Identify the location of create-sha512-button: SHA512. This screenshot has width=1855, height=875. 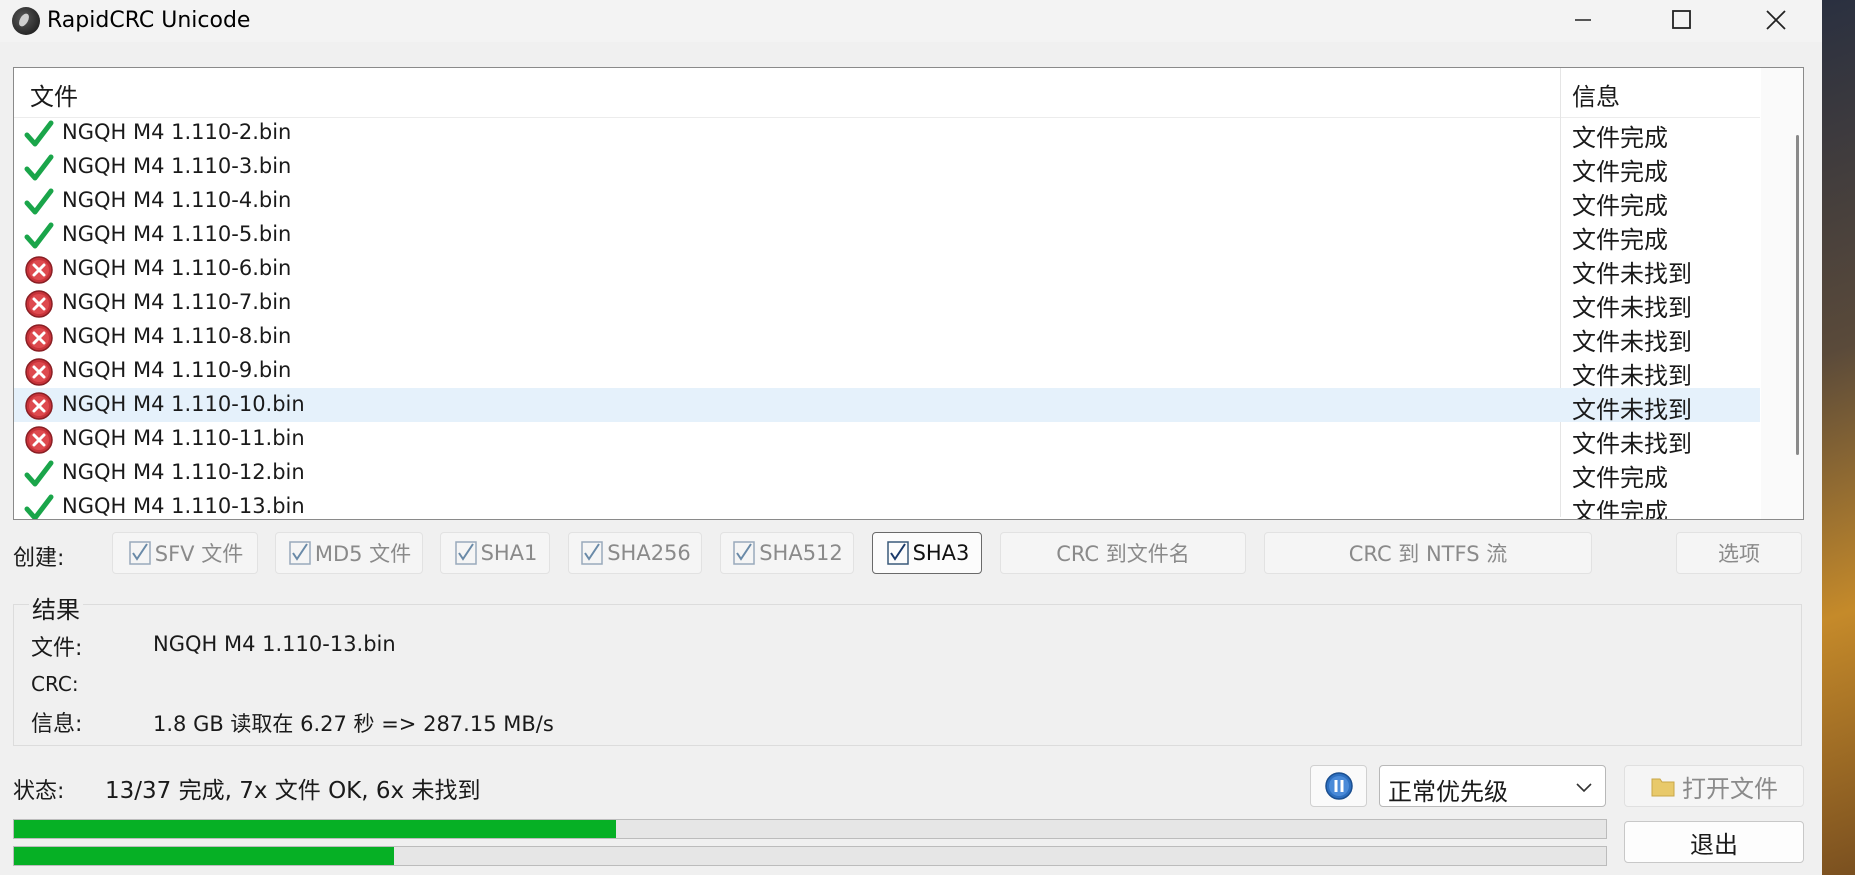
(787, 553).